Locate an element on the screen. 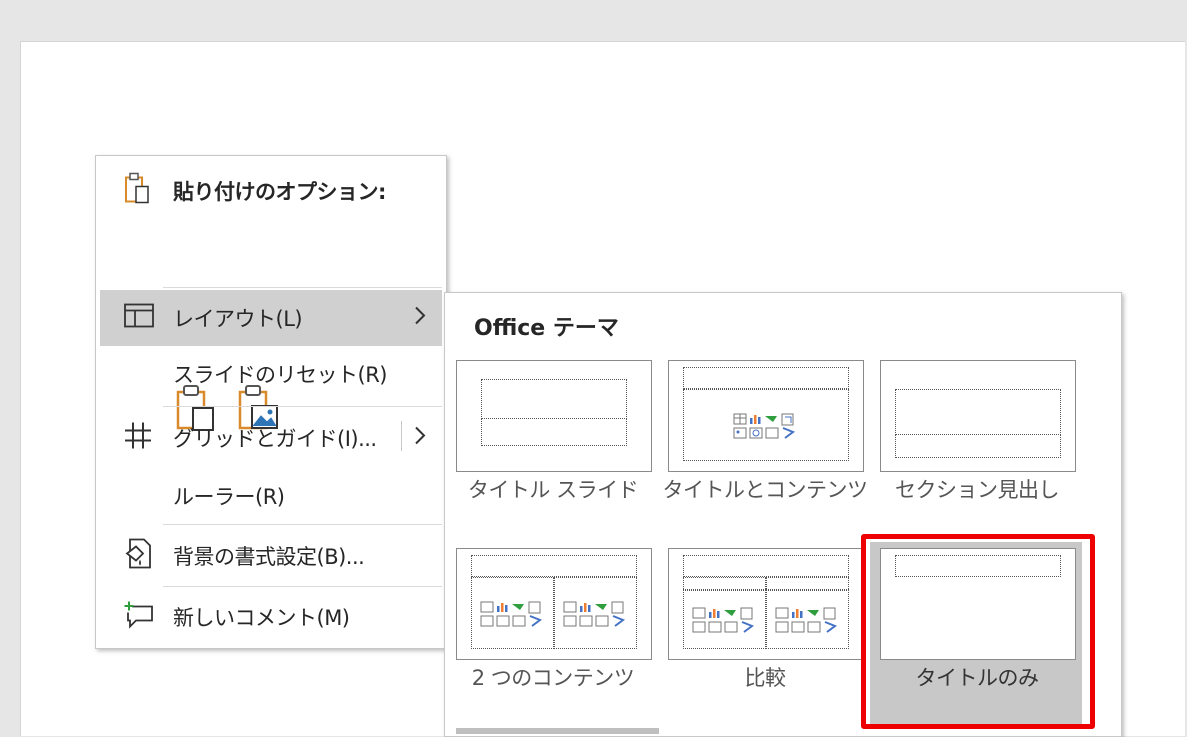 The height and width of the screenshot is (737, 1187). new-comment-menu-item: 新しいコメント(M) is located at coordinates (271, 617).